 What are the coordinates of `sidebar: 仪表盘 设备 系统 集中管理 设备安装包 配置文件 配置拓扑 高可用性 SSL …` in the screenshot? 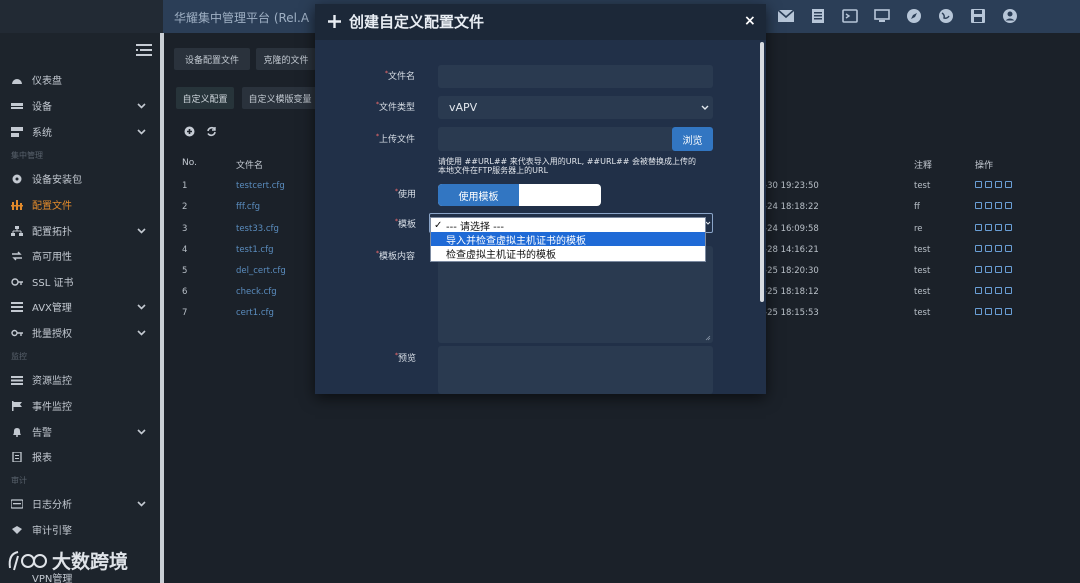 It's located at (80, 308).